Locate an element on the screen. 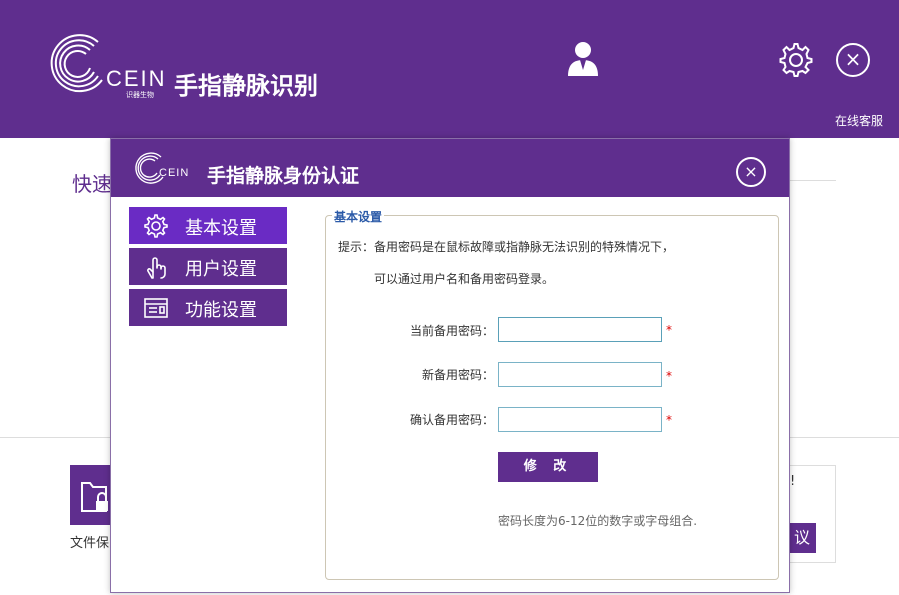 The width and height of the screenshot is (899, 595). user-icon is located at coordinates (583, 58).